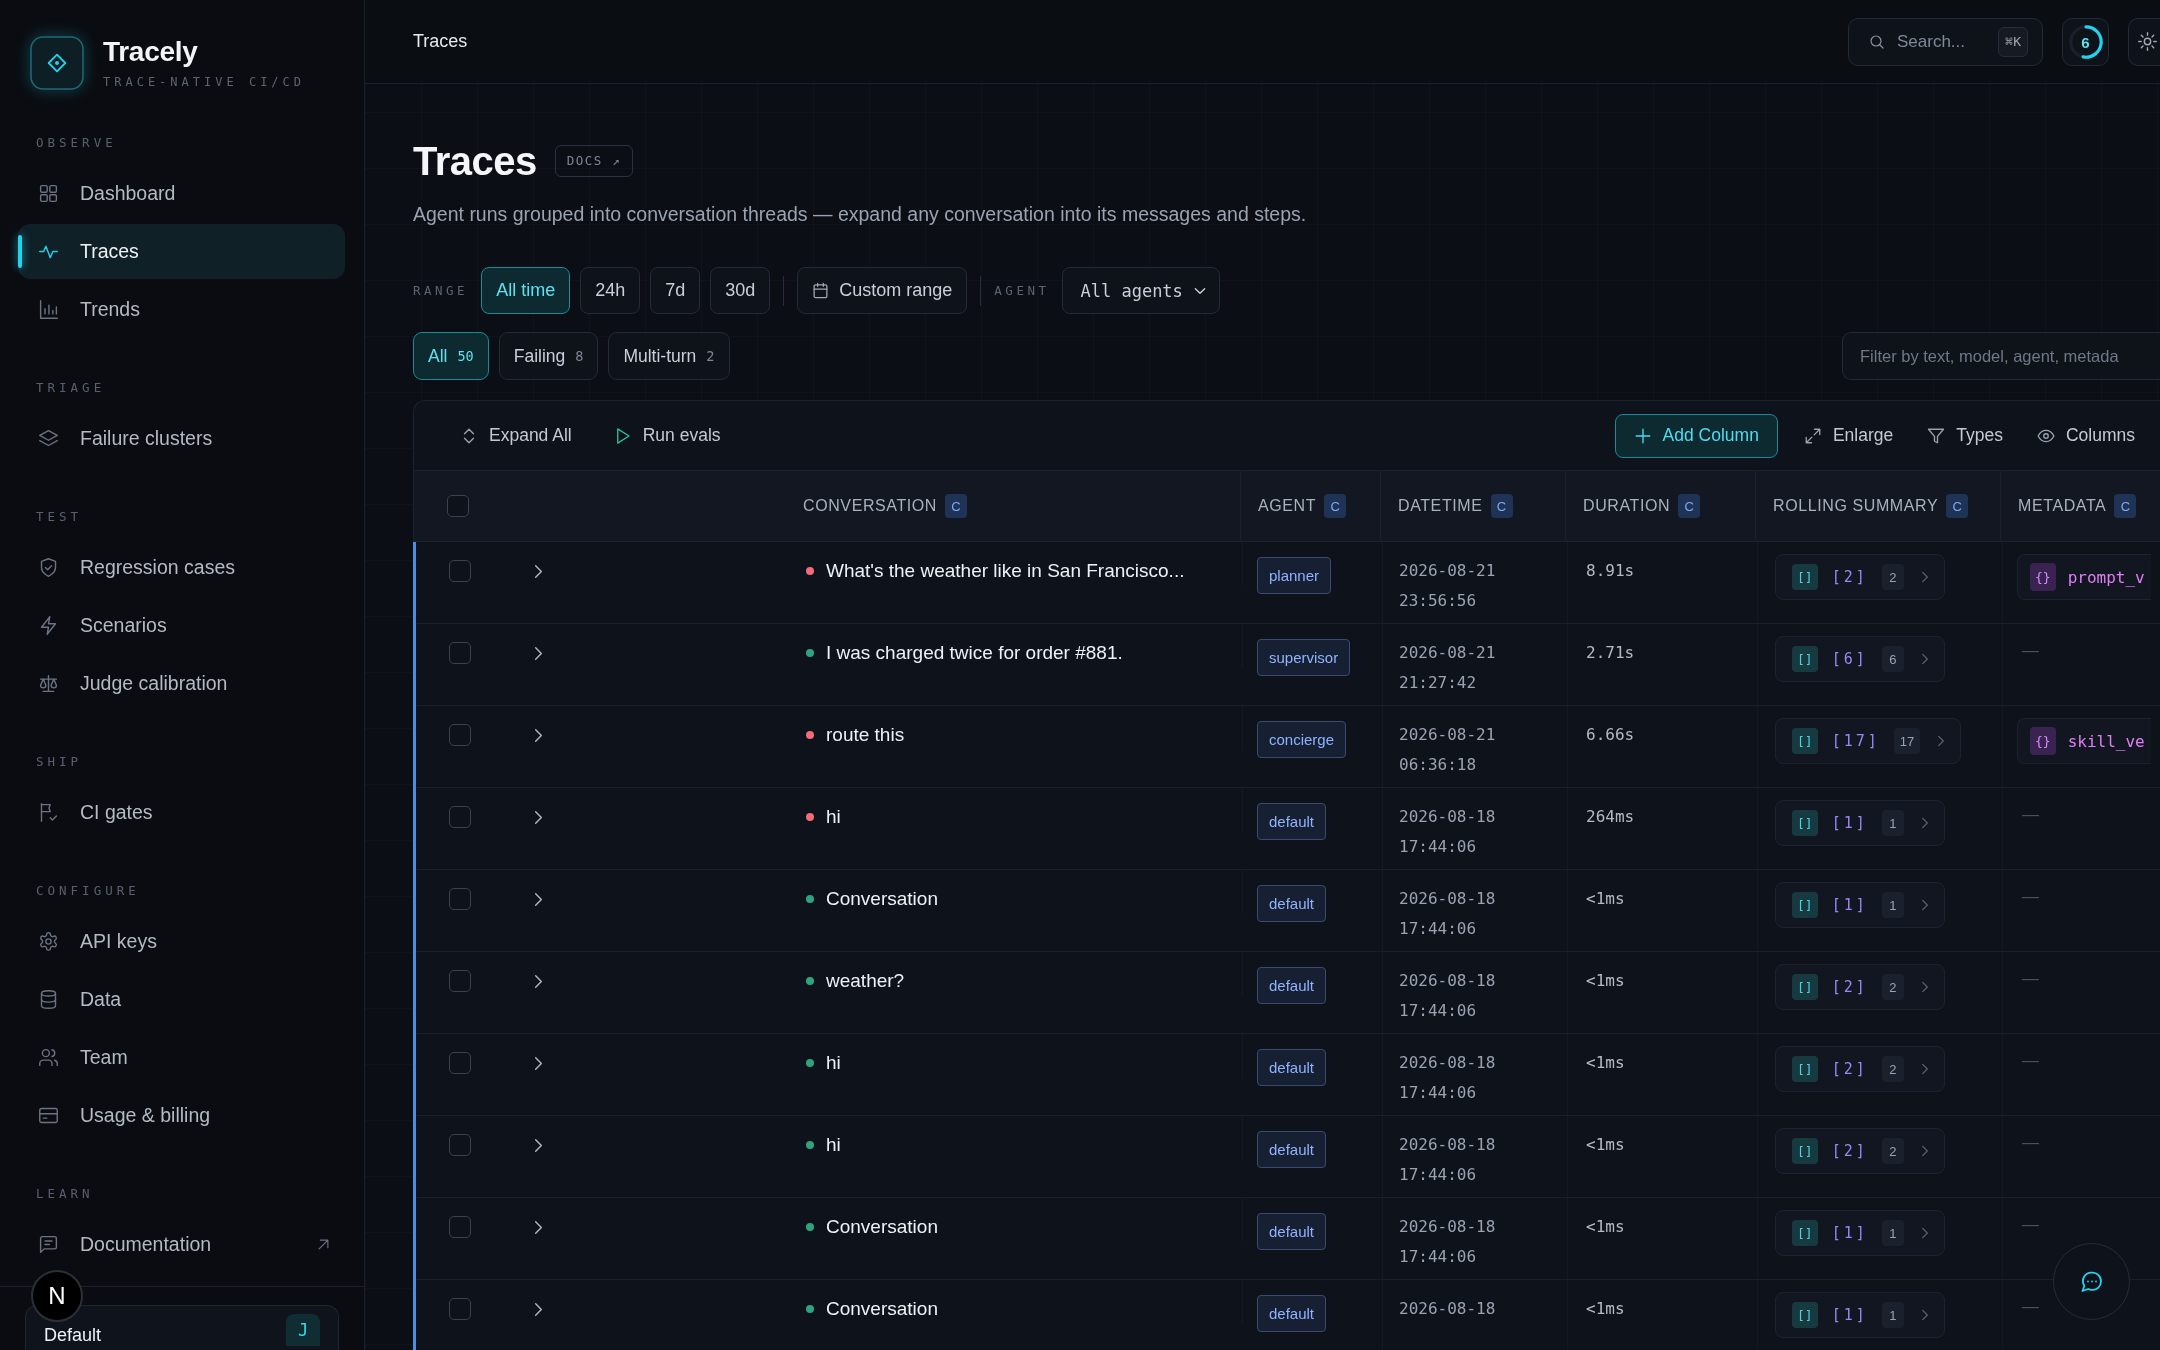 This screenshot has height=1350, width=2160. Describe the element at coordinates (181, 251) in the screenshot. I see `nav-item: Traces` at that location.